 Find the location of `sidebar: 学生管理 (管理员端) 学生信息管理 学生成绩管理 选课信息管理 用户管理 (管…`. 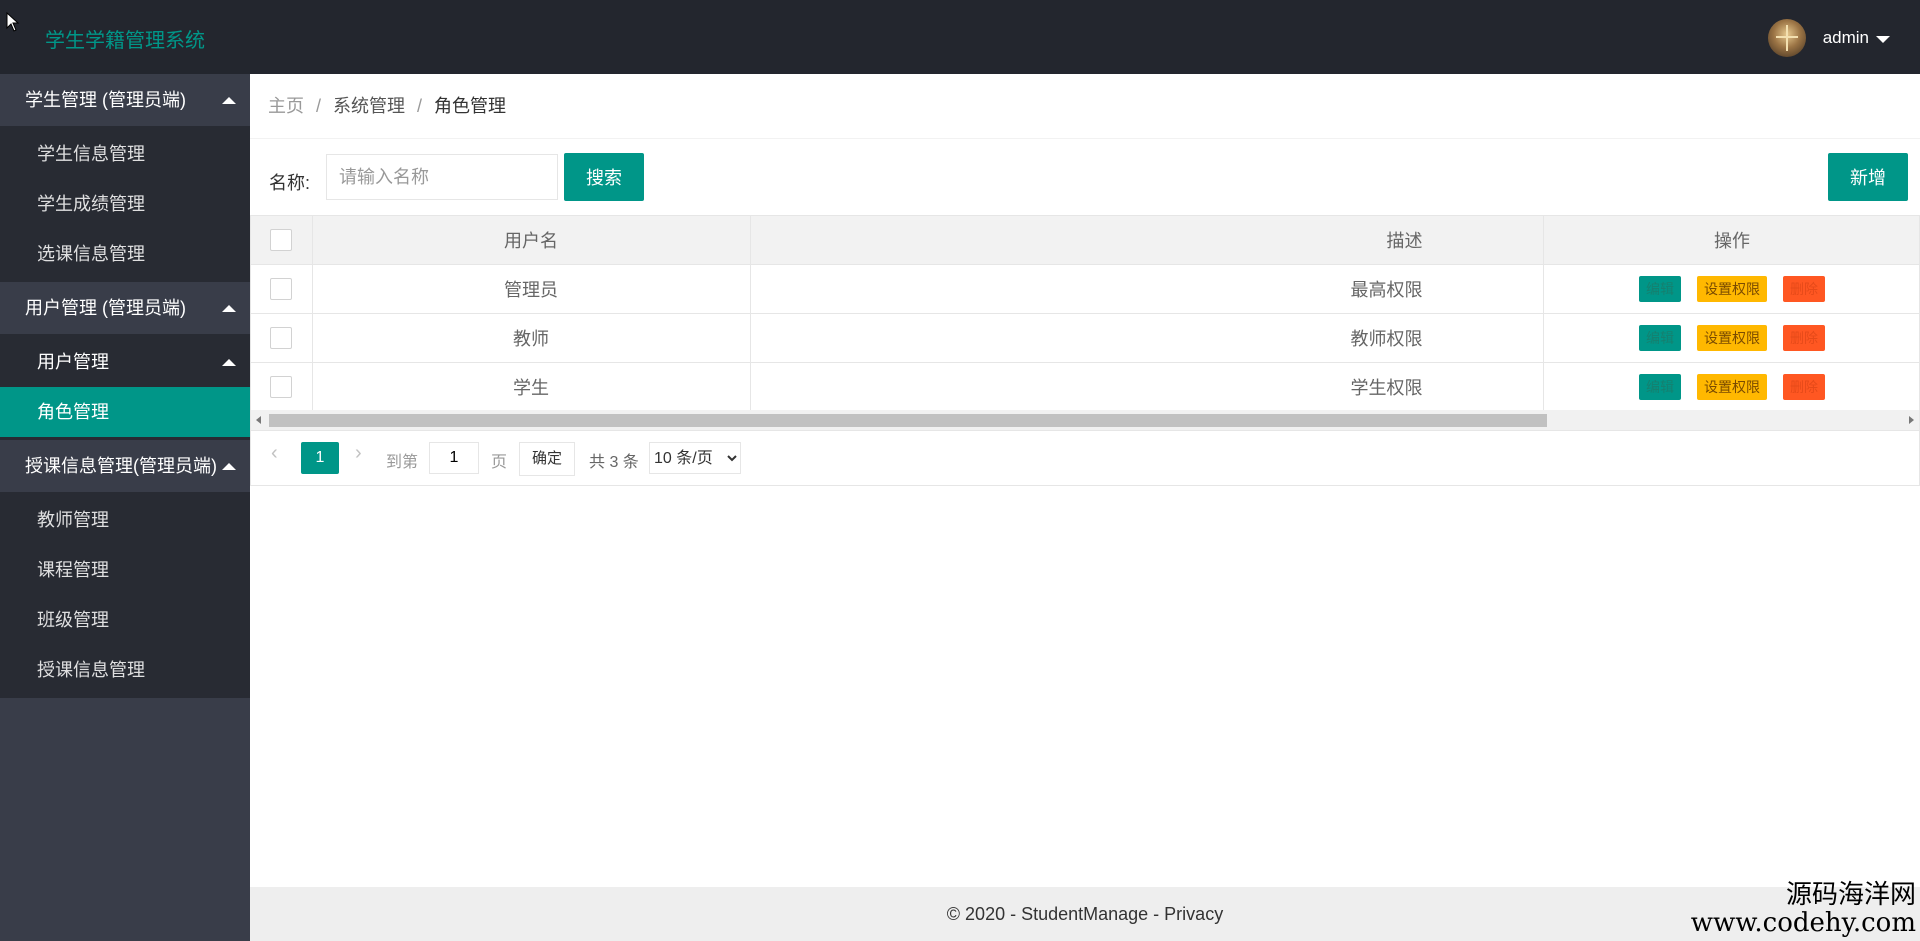

sidebar: 学生管理 (管理员端) 学生信息管理 学生成绩管理 选课信息管理 用户管理 (管… is located at coordinates (125, 507).